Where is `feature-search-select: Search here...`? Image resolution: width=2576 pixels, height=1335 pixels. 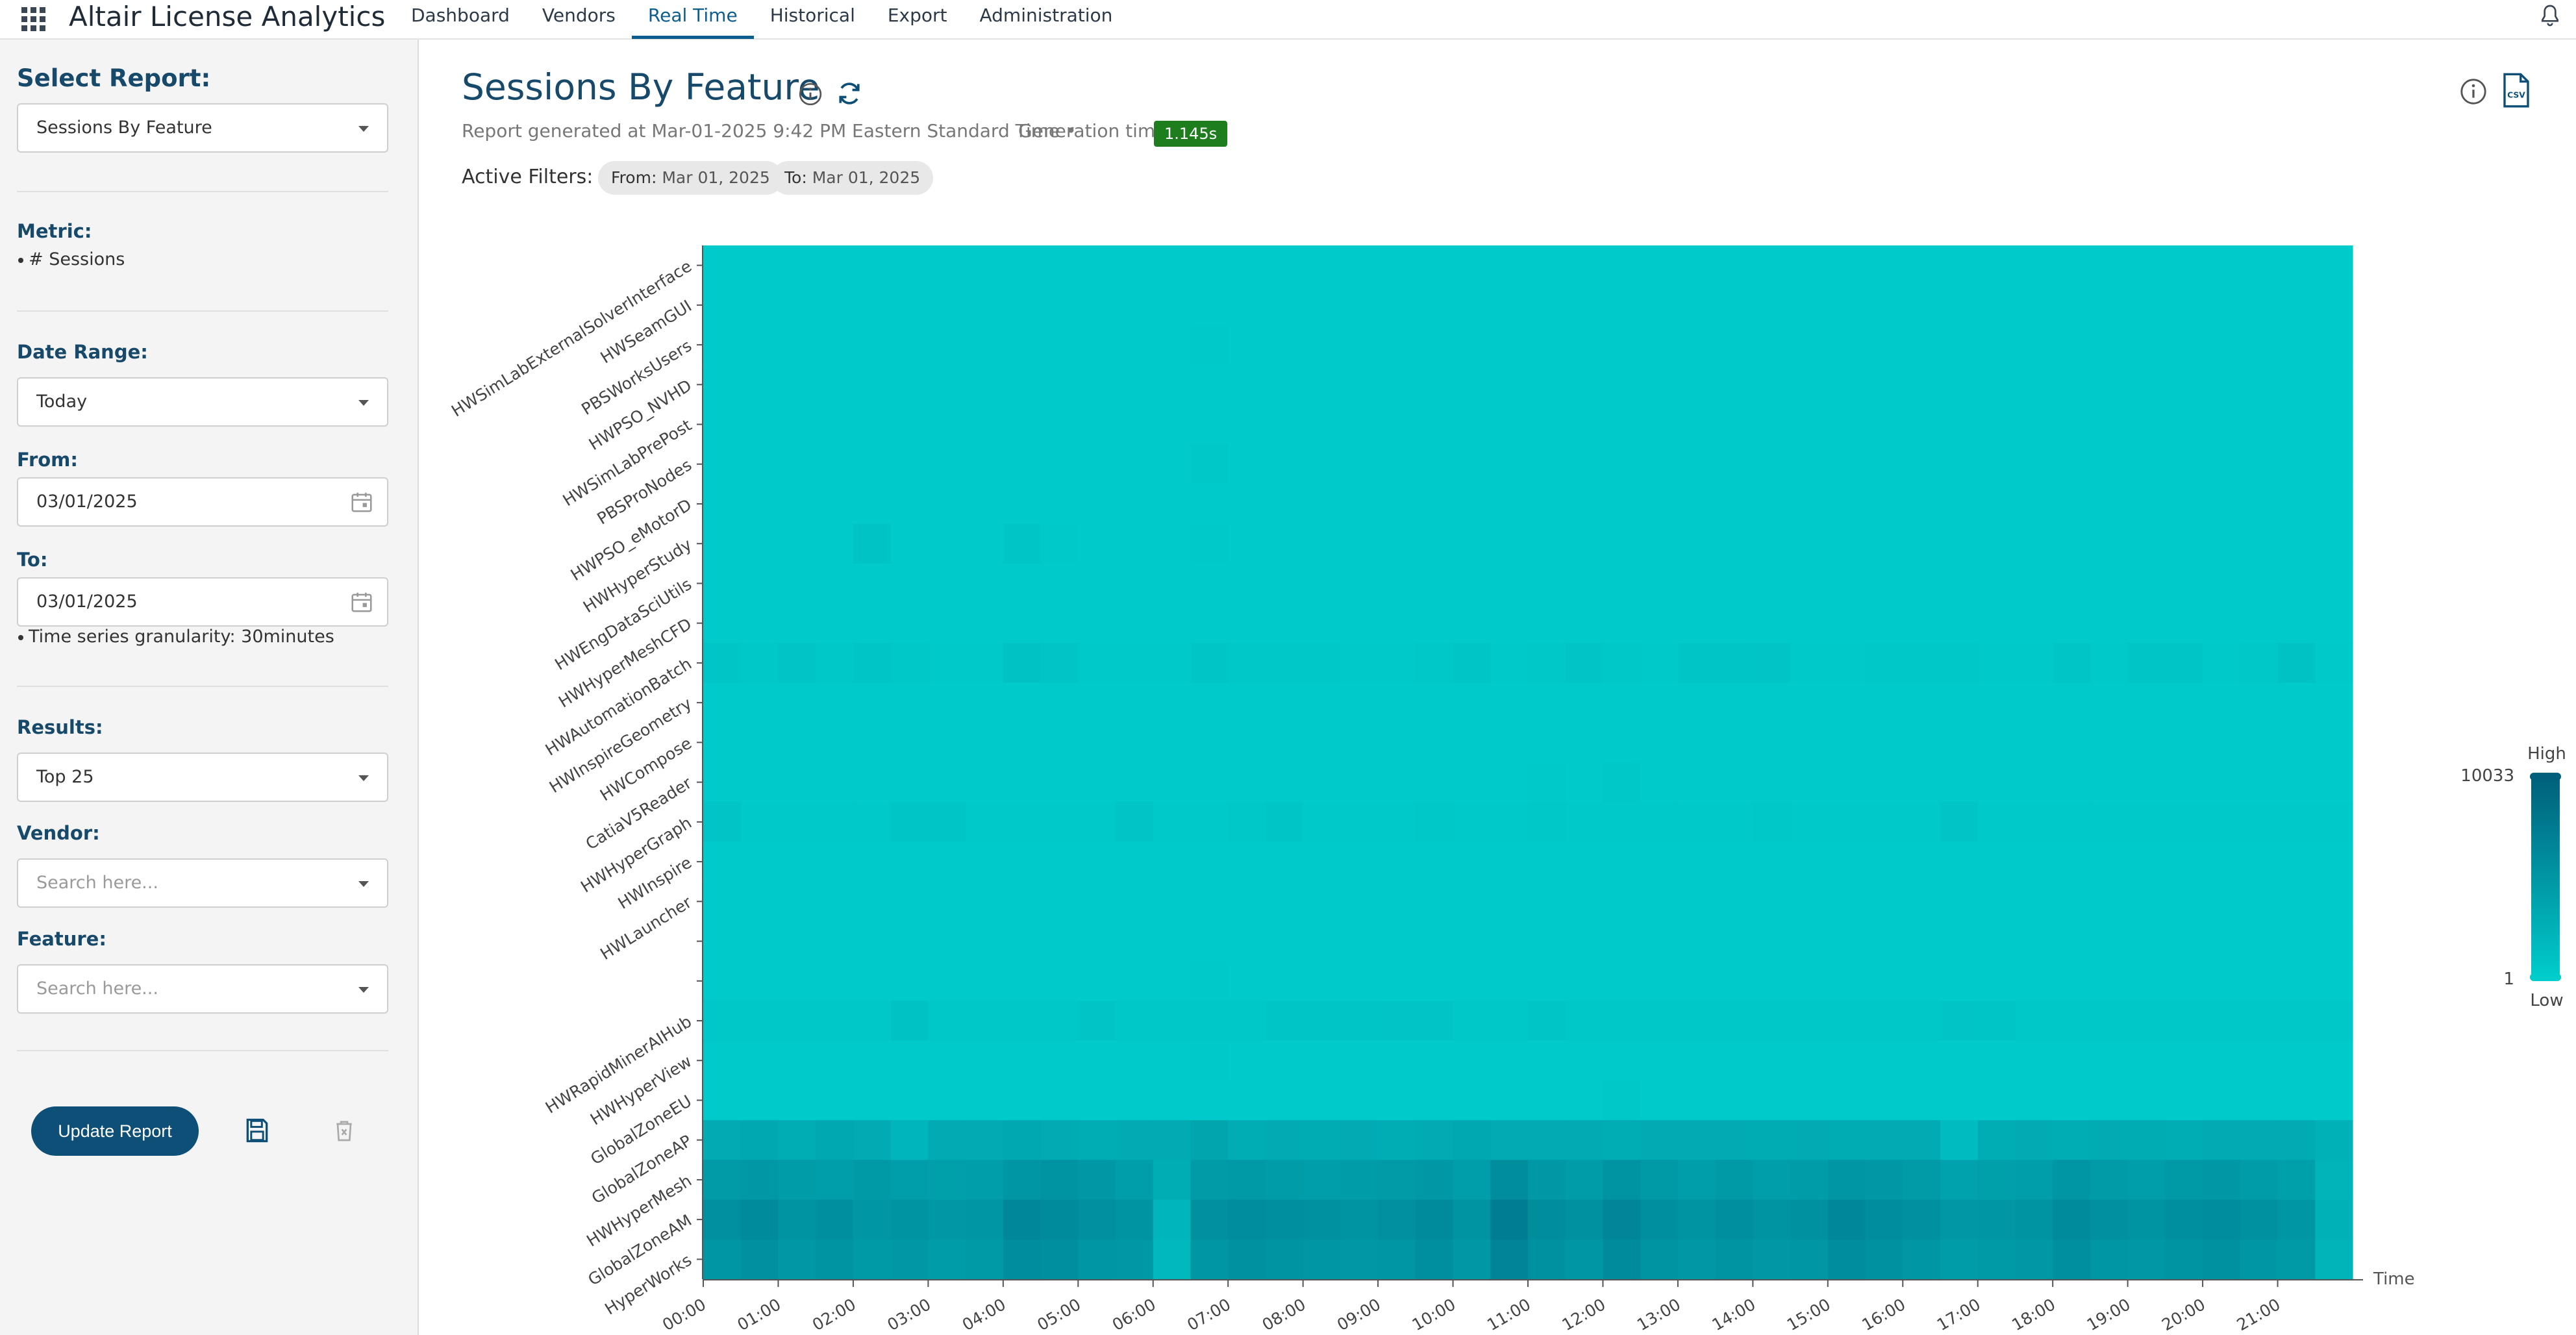 feature-search-select: Search here... is located at coordinates (202, 989).